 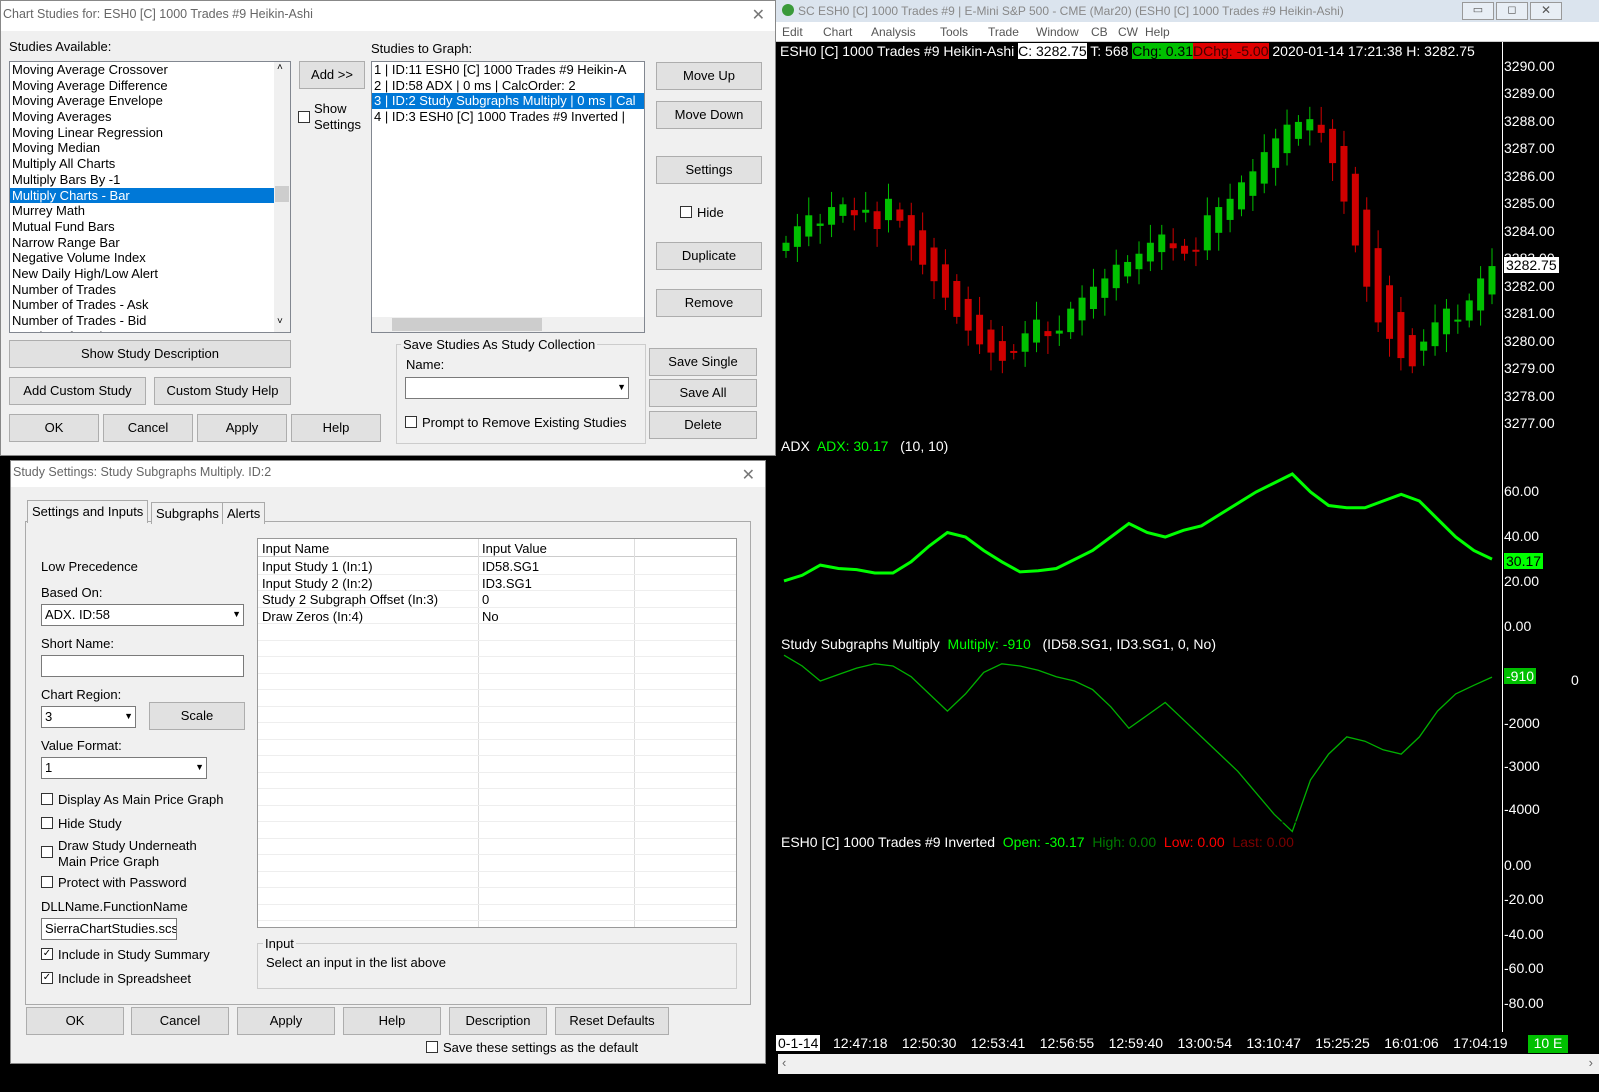 What do you see at coordinates (142, 180) in the screenshot?
I see `study-available-item: Multiply Bars By -1` at bounding box center [142, 180].